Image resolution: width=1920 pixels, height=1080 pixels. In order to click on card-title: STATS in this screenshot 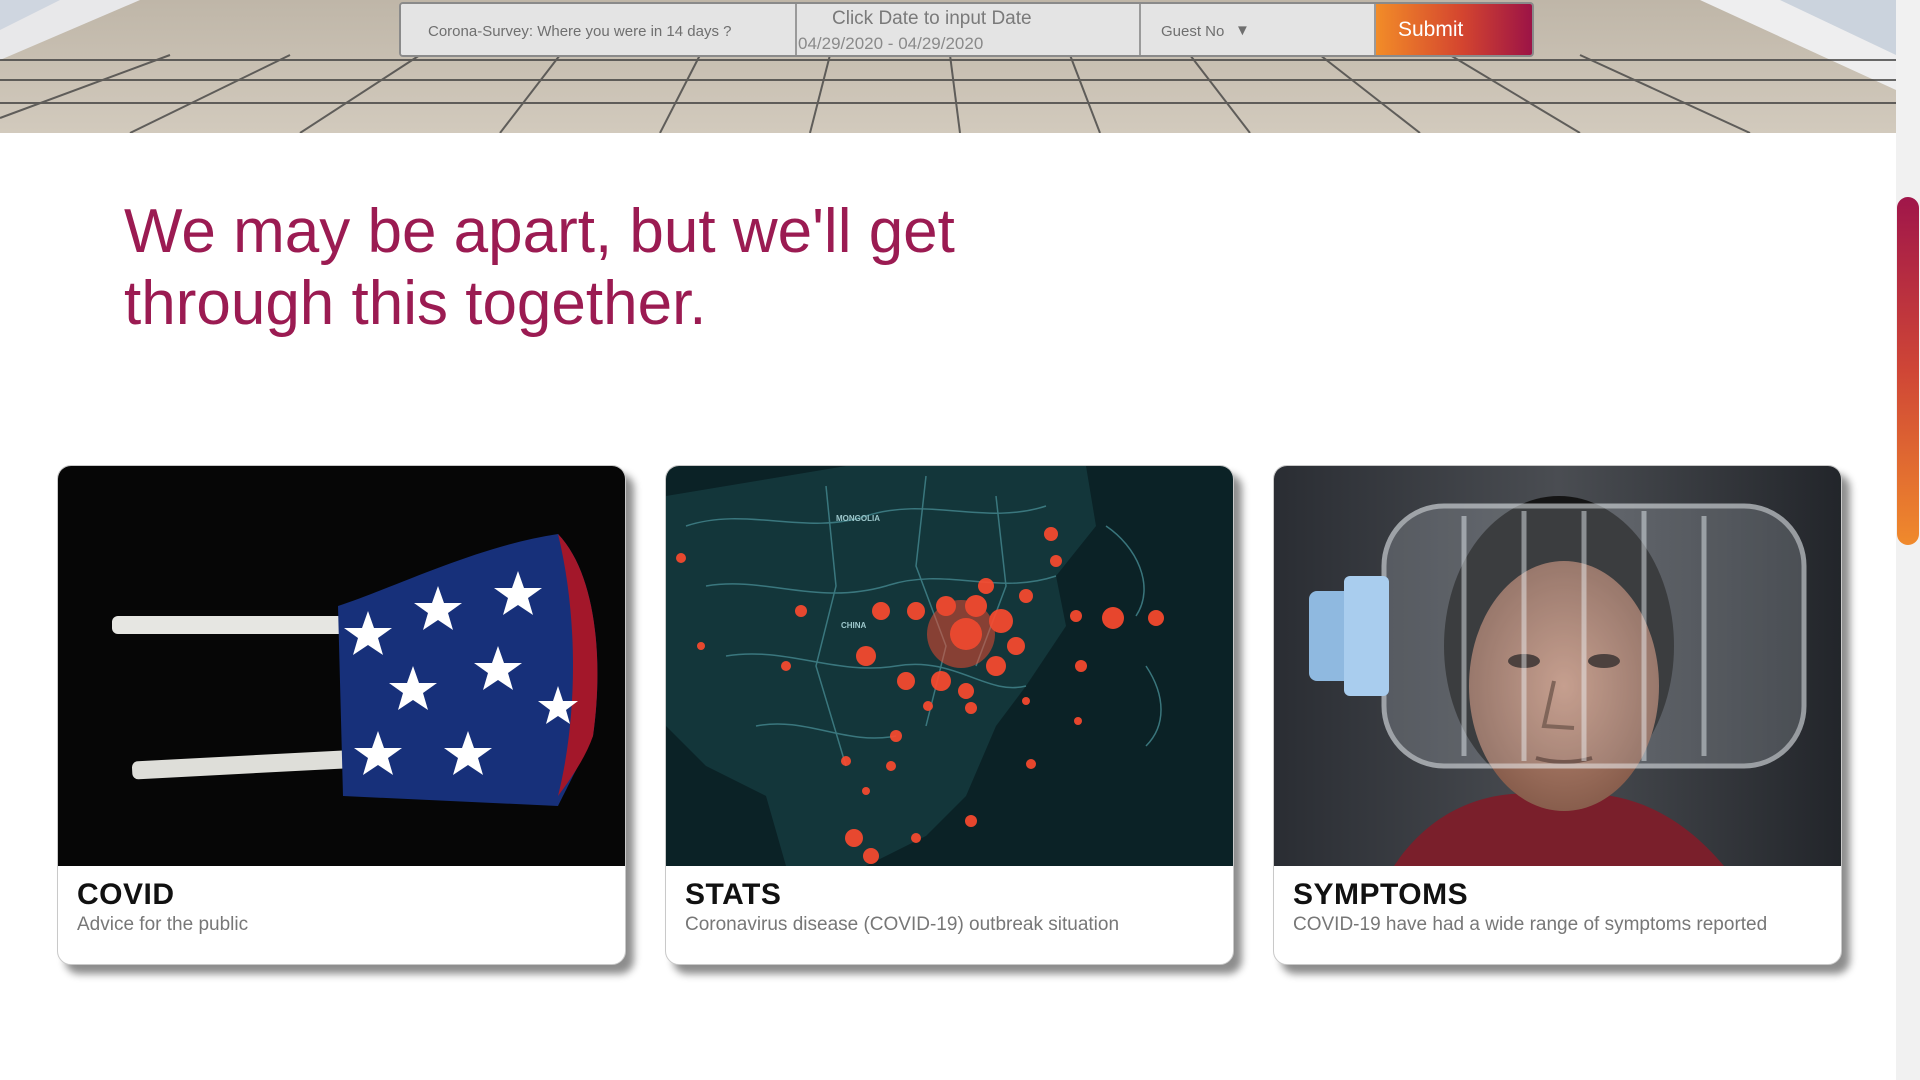, I will do `click(733, 894)`.